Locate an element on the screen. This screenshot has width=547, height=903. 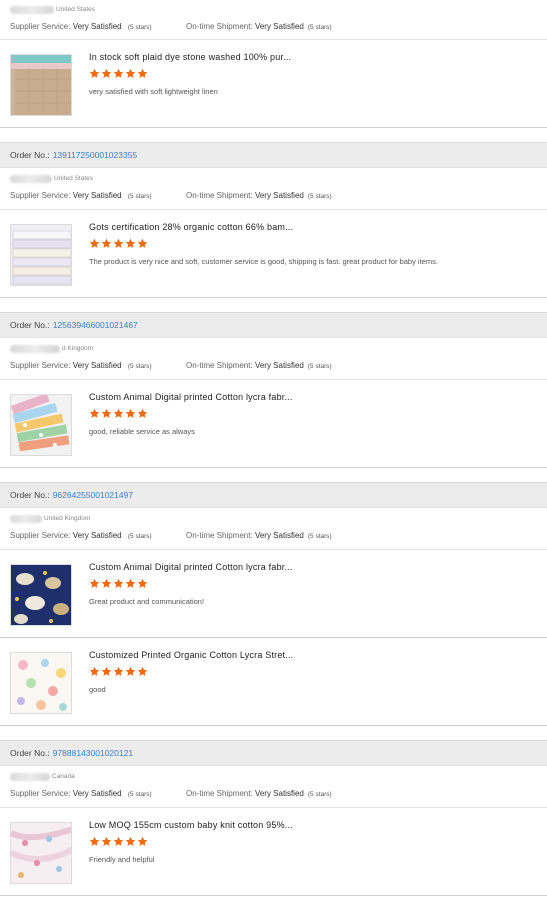
order-number-link: 139117250001023355 is located at coordinates (95, 155).